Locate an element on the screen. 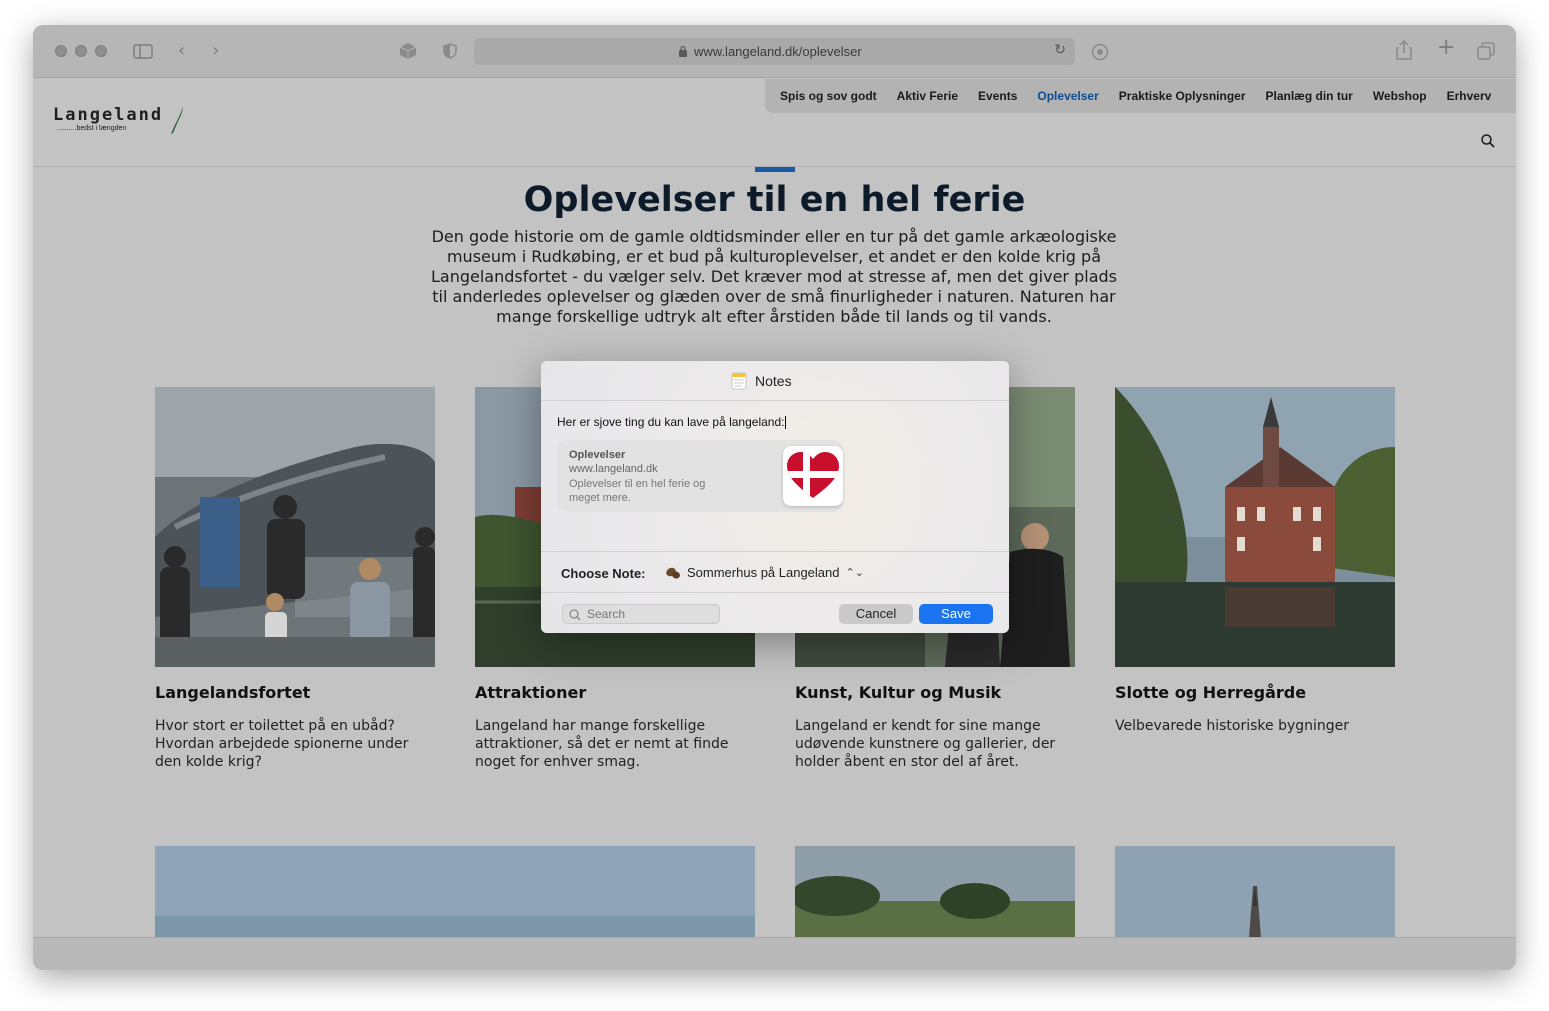 This screenshot has width=1549, height=1011. sidebar-icon is located at coordinates (143, 51).